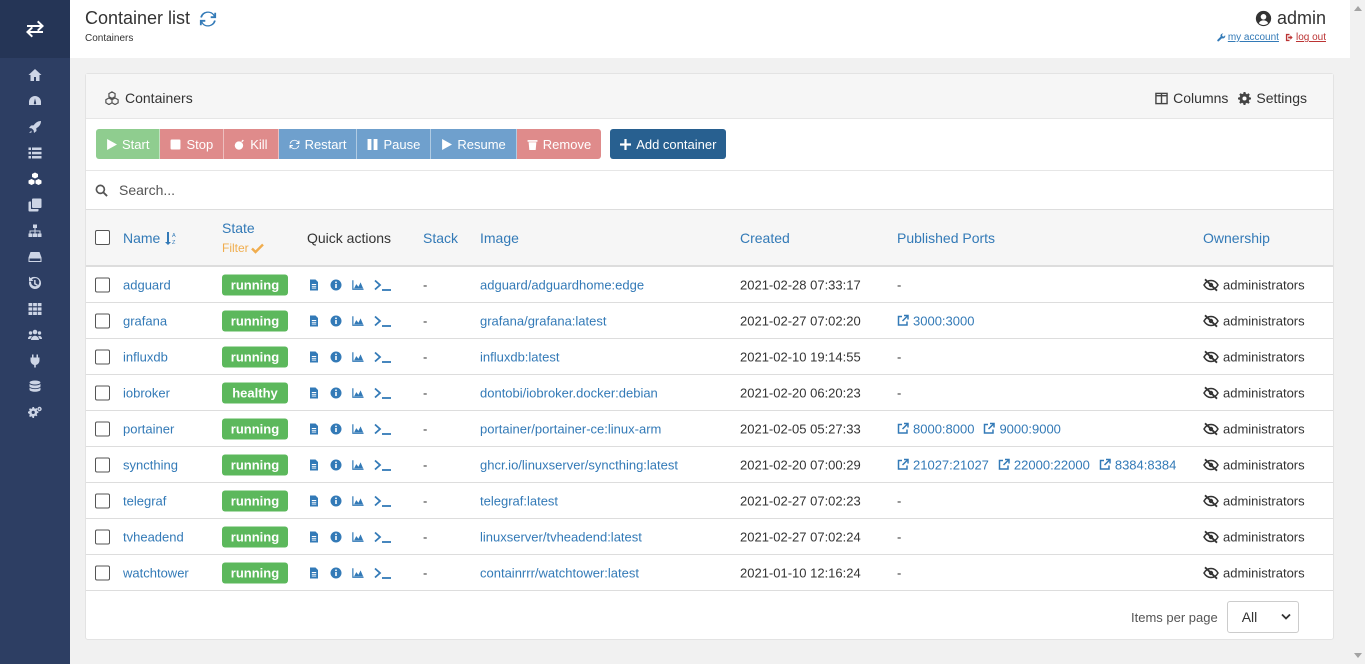 The image size is (1365, 664). What do you see at coordinates (1044, 464) in the screenshot?
I see `port-link: 22000:22000` at bounding box center [1044, 464].